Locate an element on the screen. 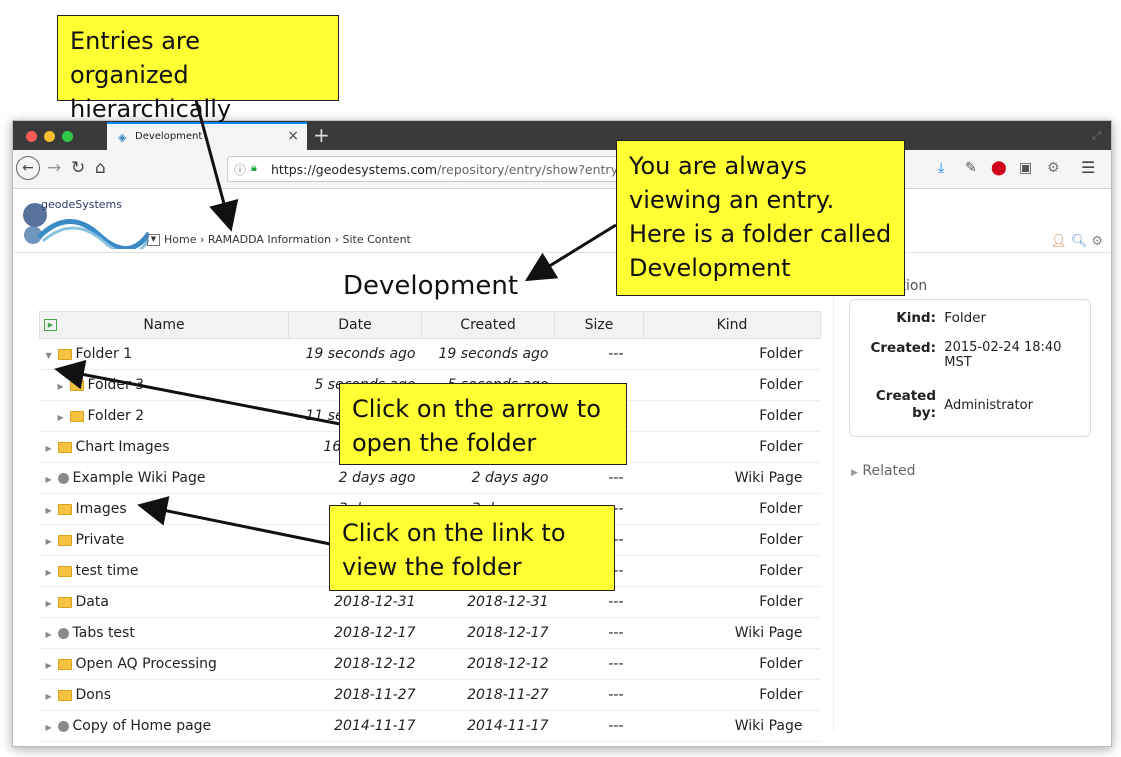  arrow-to-expand is located at coordinates (197, 392).